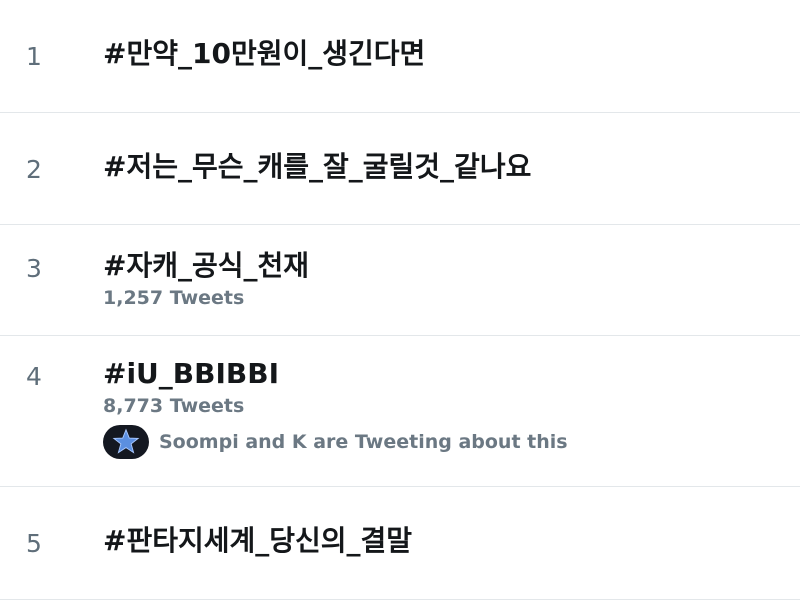  I want to click on trend-topic: #만약_10만원이_생긴다면, so click(264, 53).